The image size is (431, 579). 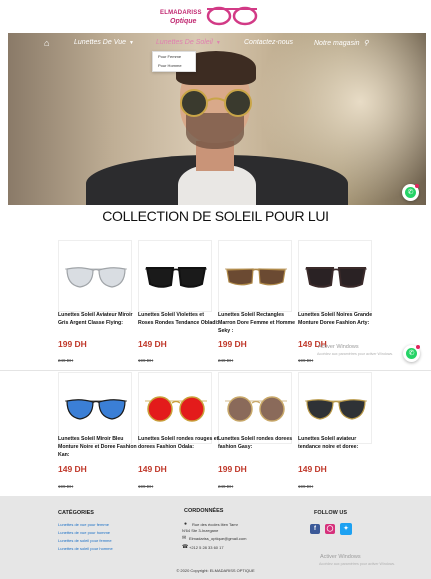 What do you see at coordinates (366, 43) in the screenshot?
I see `map-pin-icon: ⚲` at bounding box center [366, 43].